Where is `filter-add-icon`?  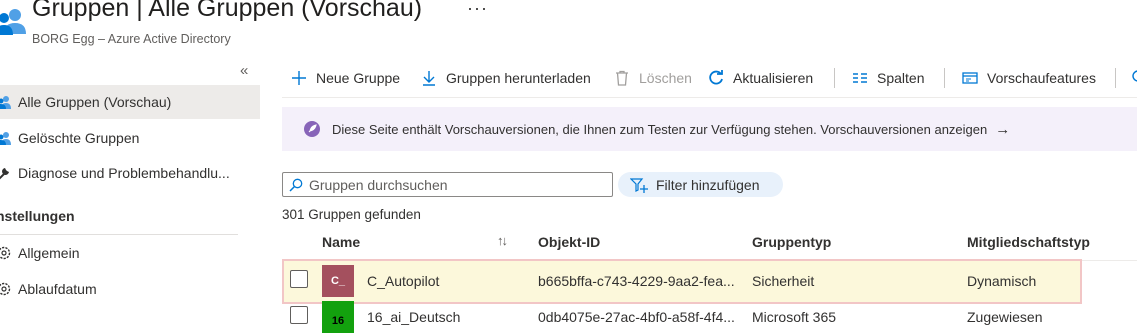 filter-add-icon is located at coordinates (639, 185).